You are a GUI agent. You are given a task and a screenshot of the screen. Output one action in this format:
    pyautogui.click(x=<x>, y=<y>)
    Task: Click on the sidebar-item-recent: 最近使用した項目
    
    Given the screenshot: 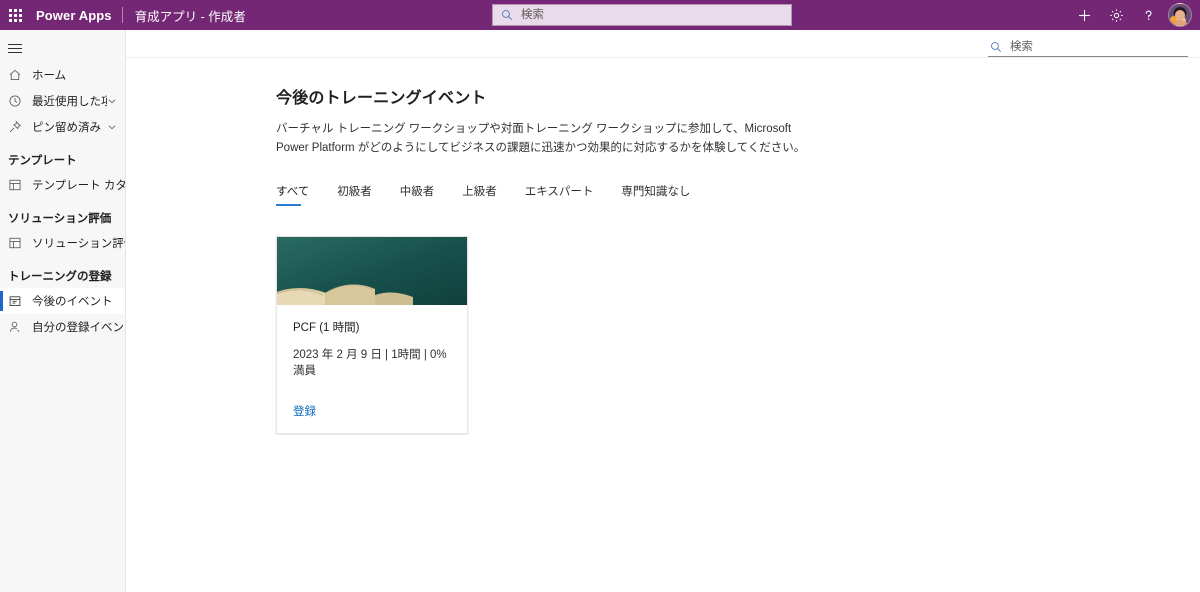 What is the action you would take?
    pyautogui.click(x=62, y=101)
    